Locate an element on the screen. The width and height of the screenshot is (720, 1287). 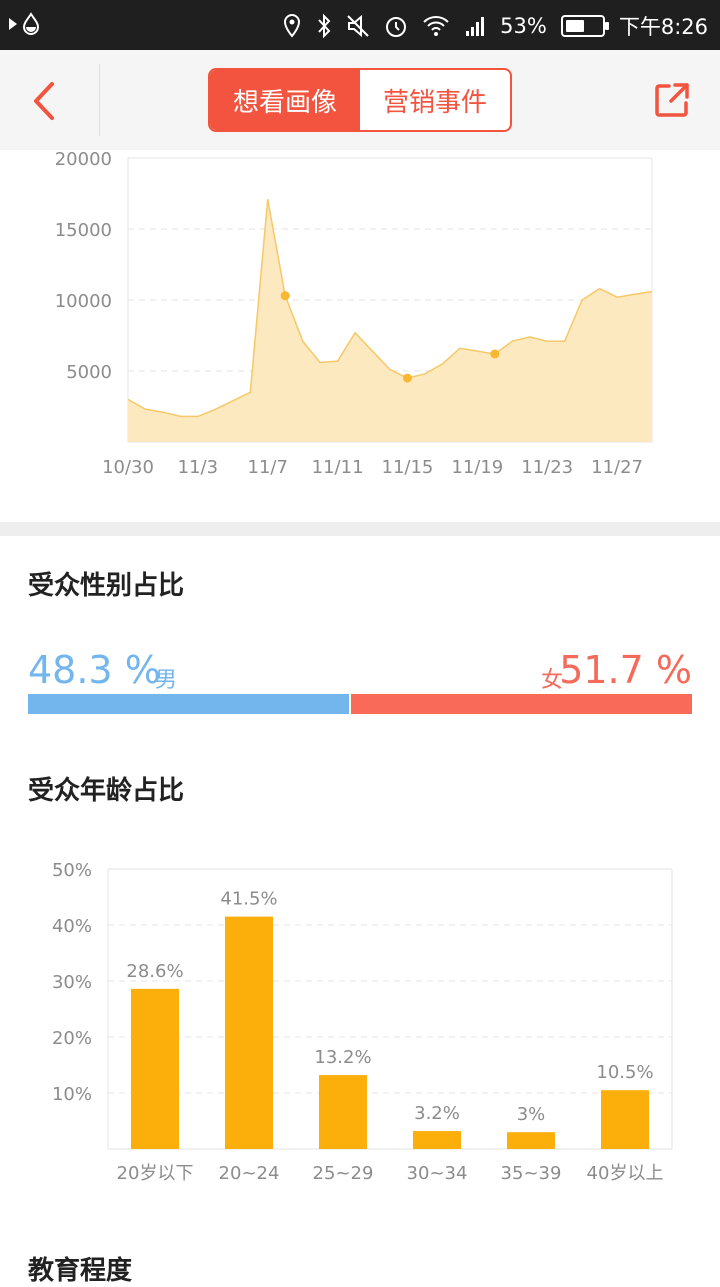
clock: 下午8:26 is located at coordinates (663, 27).